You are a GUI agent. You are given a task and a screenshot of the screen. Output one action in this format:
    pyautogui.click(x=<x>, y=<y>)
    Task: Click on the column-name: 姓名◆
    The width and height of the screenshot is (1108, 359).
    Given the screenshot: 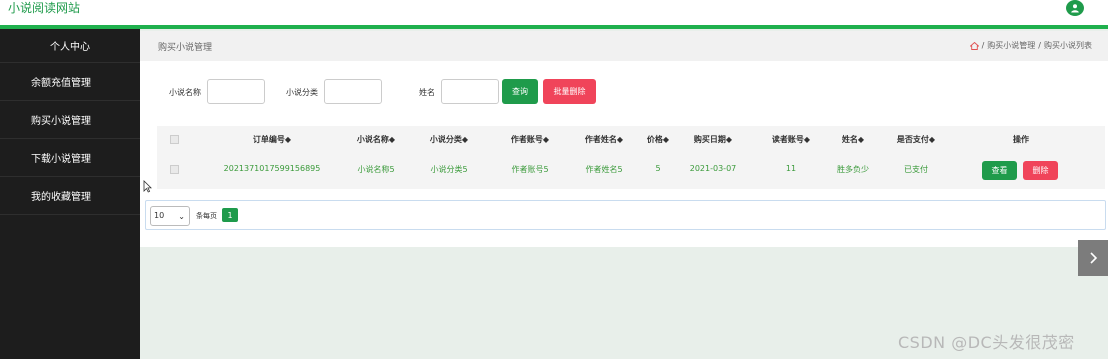 What is the action you would take?
    pyautogui.click(x=853, y=139)
    